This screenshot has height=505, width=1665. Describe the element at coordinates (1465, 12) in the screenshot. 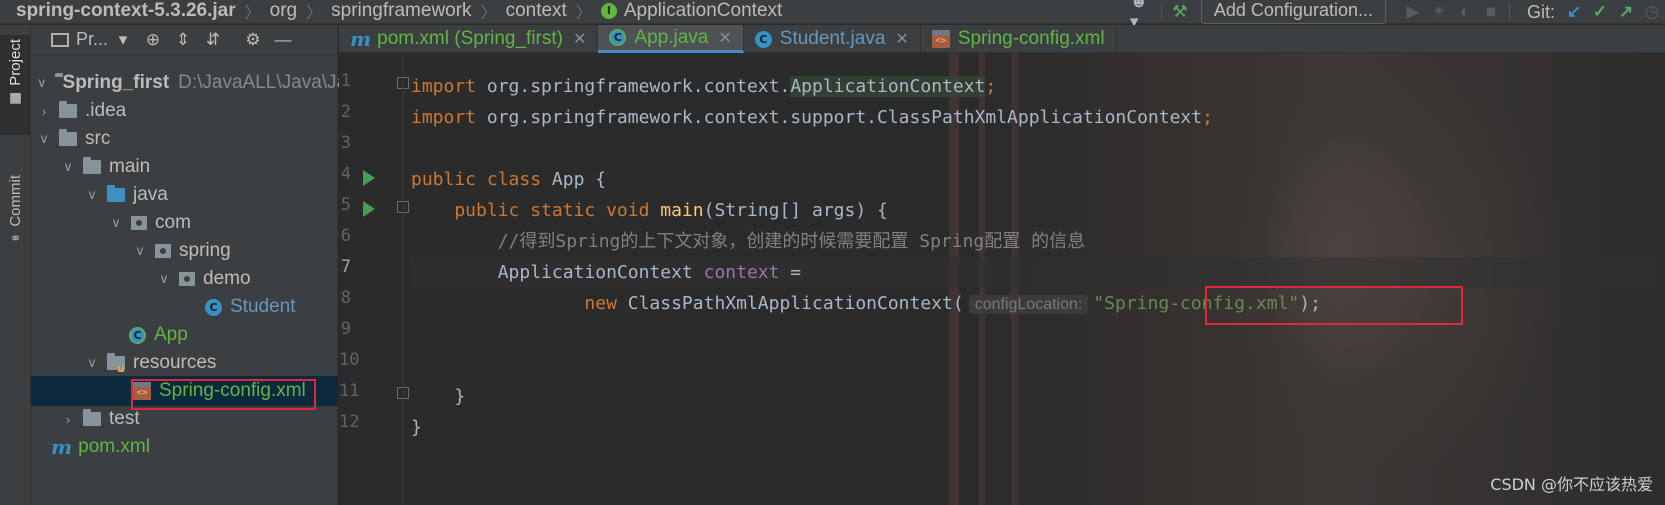

I see `coverage-icon: ◐` at that location.